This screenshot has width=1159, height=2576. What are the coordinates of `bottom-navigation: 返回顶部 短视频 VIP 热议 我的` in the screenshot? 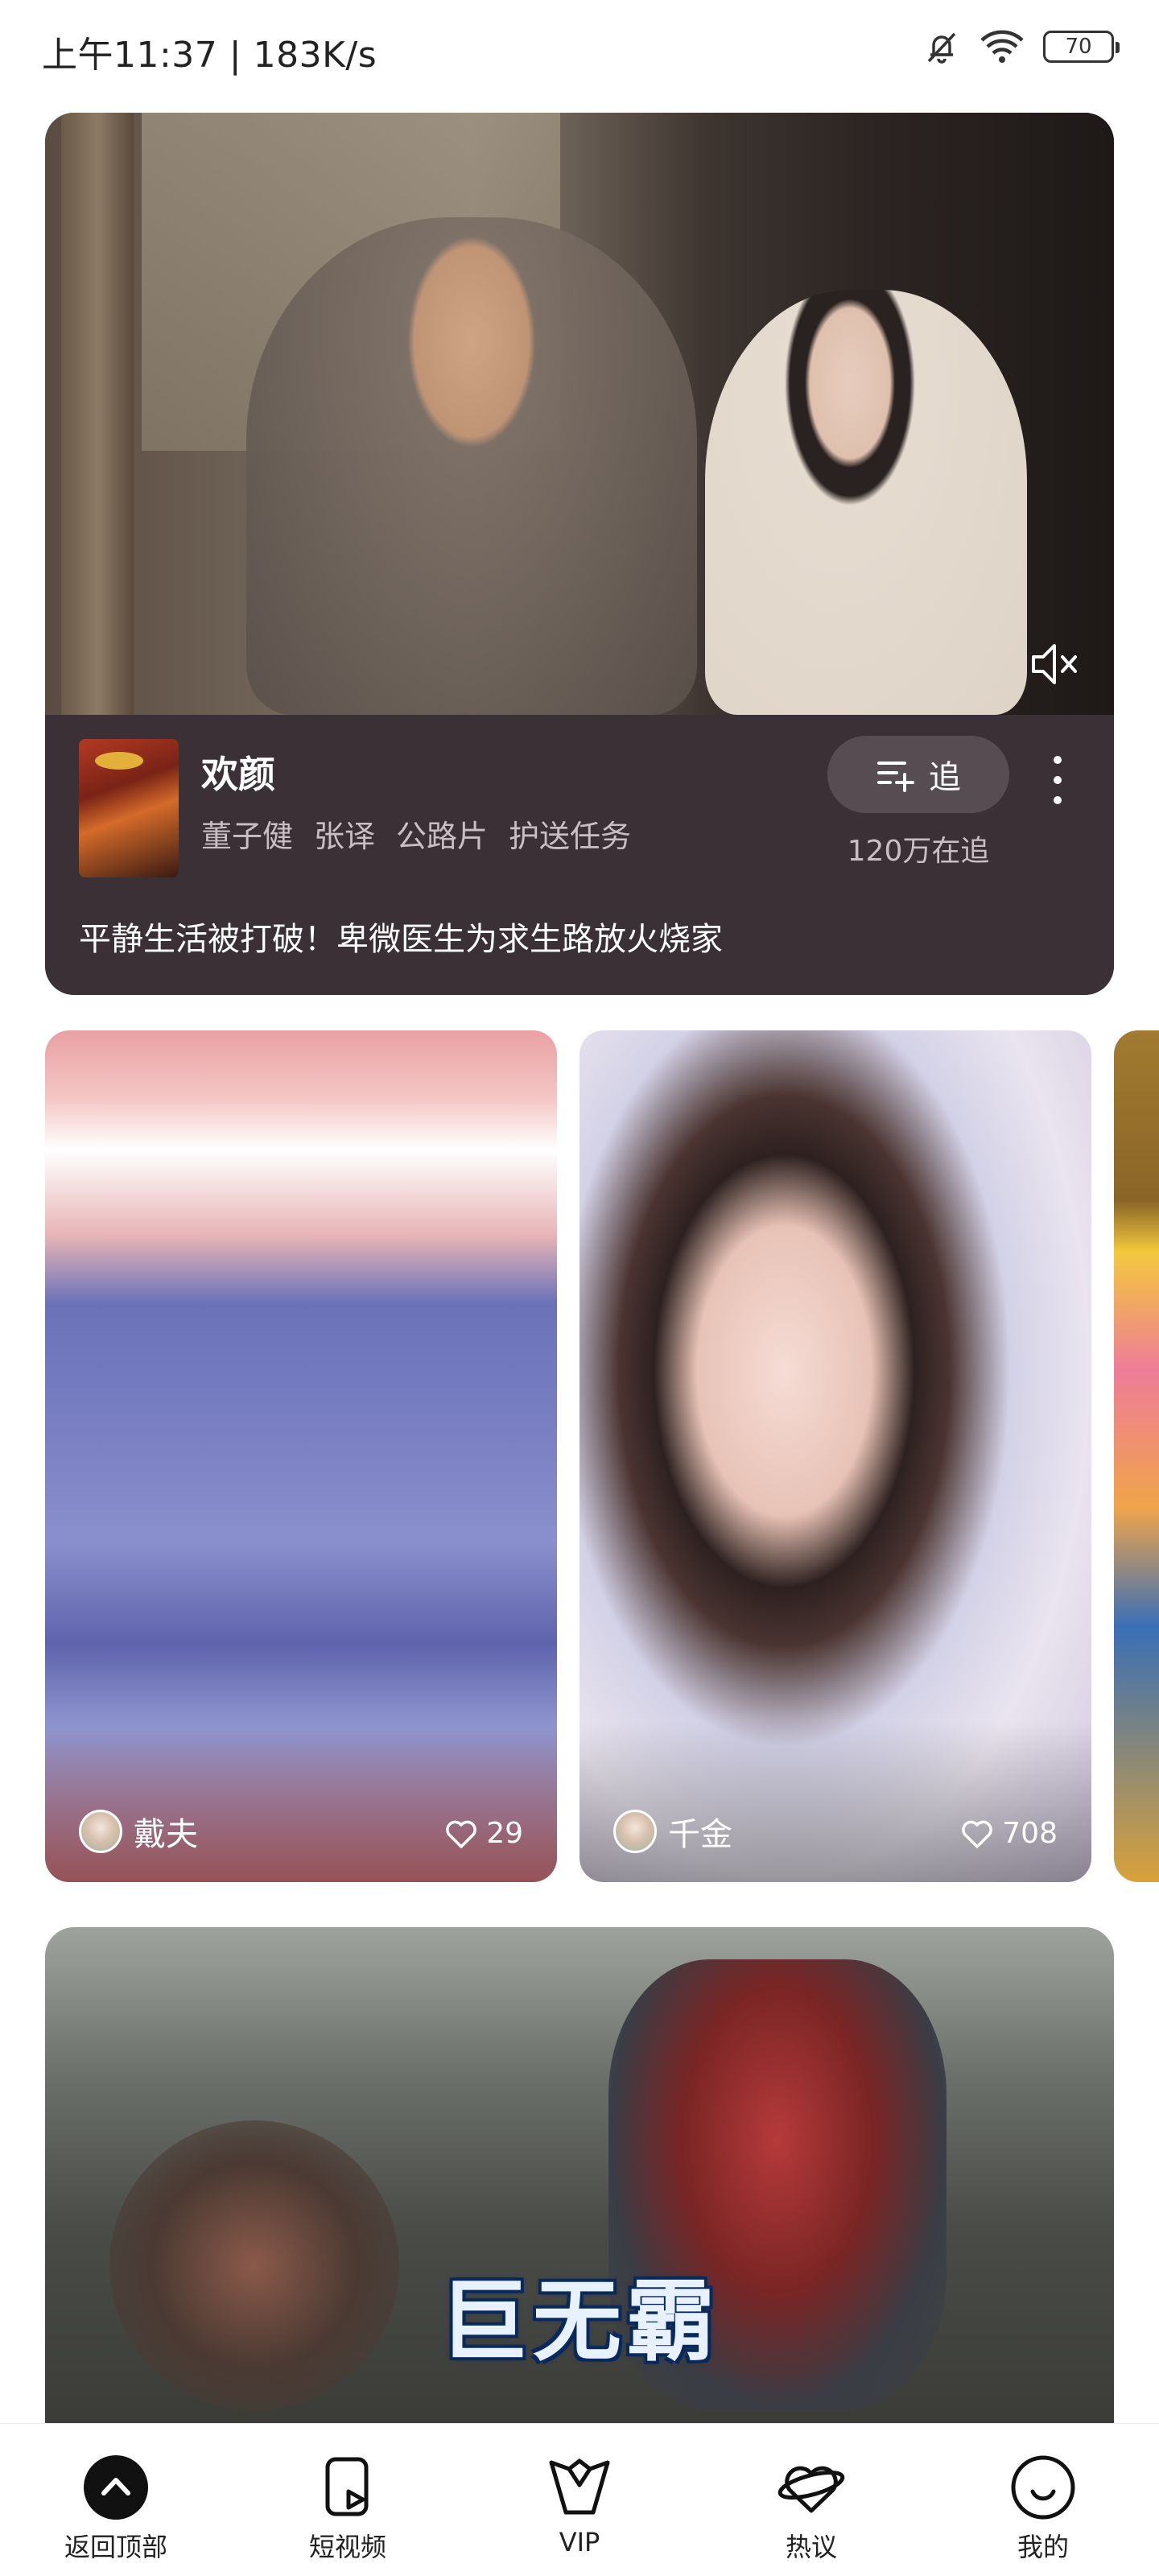 It's located at (579, 2499).